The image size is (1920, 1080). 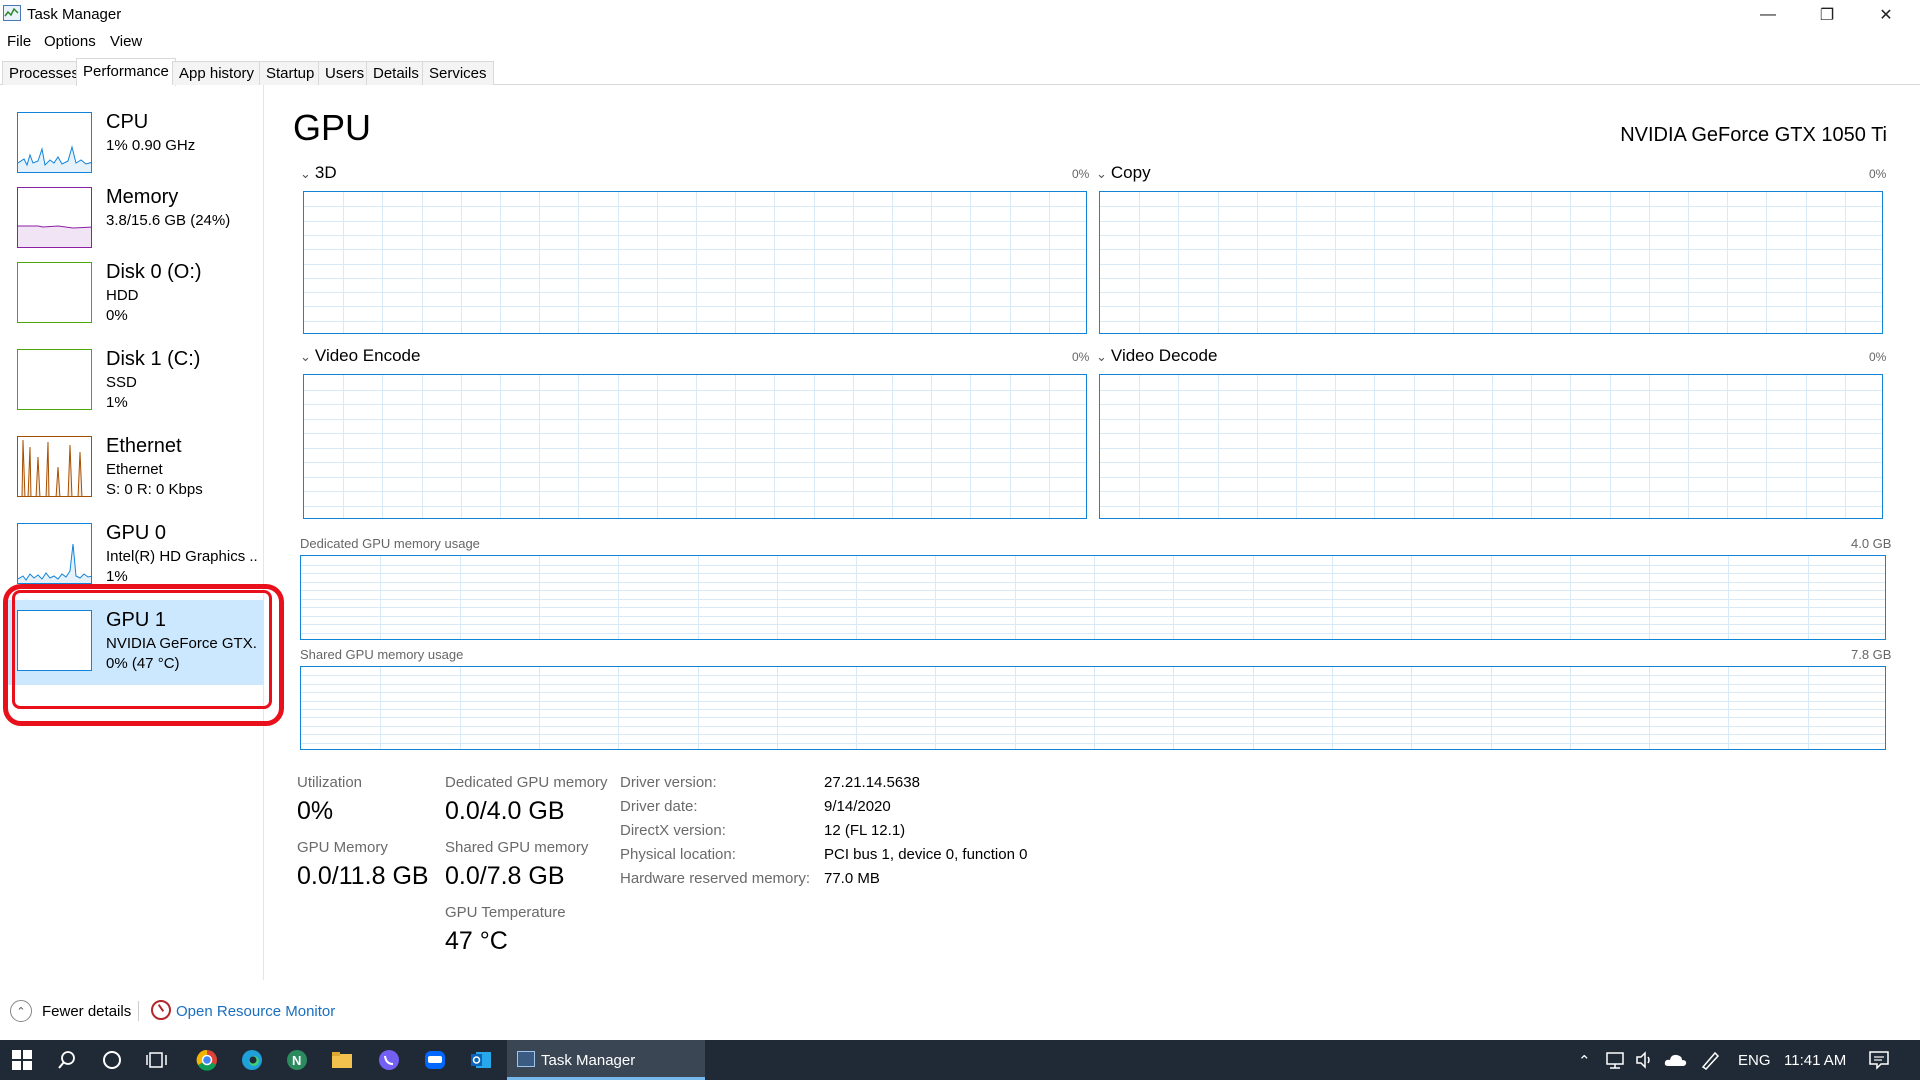 I want to click on volume-icon, so click(x=1645, y=1060).